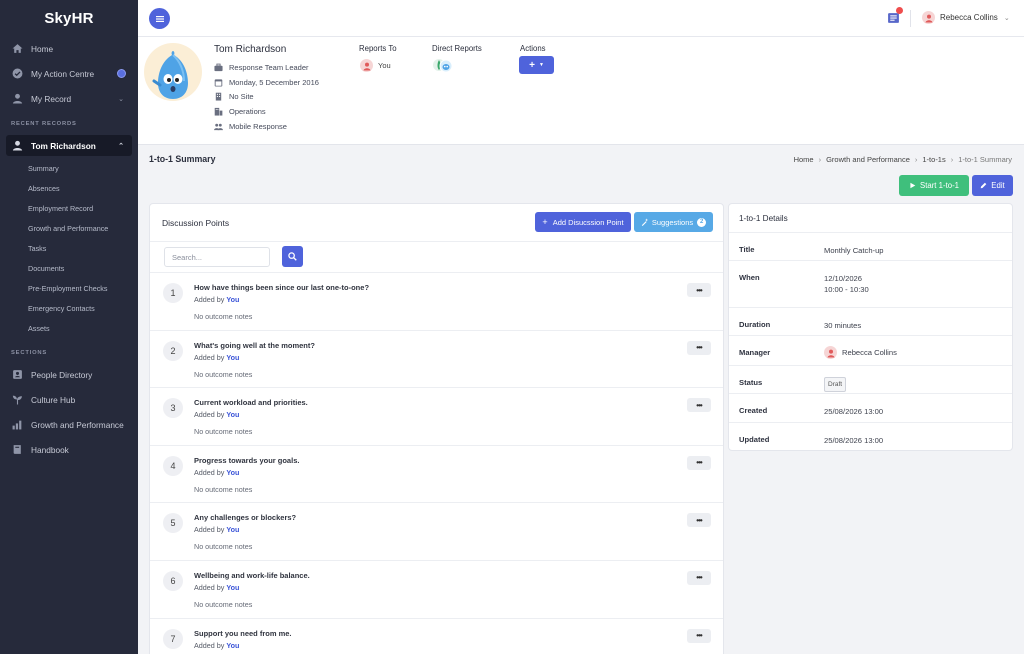 The image size is (1024, 654). I want to click on record-emergency-contacts: Emergency Contacts, so click(69, 308).